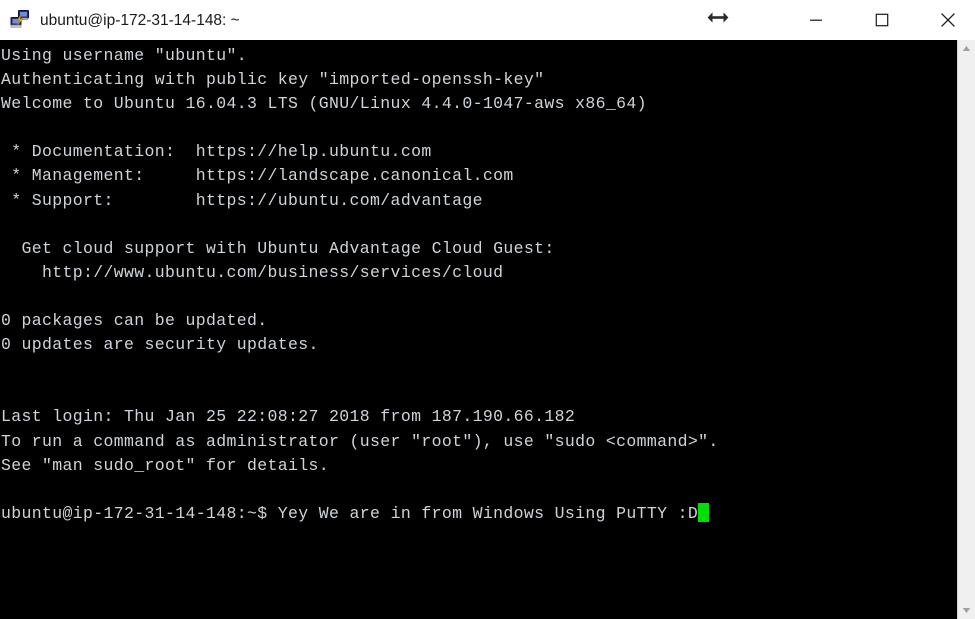 The width and height of the screenshot is (975, 619). Describe the element at coordinates (140, 20) in the screenshot. I see `window-title: ubuntu@ip-172-31-14-148: ~` at that location.